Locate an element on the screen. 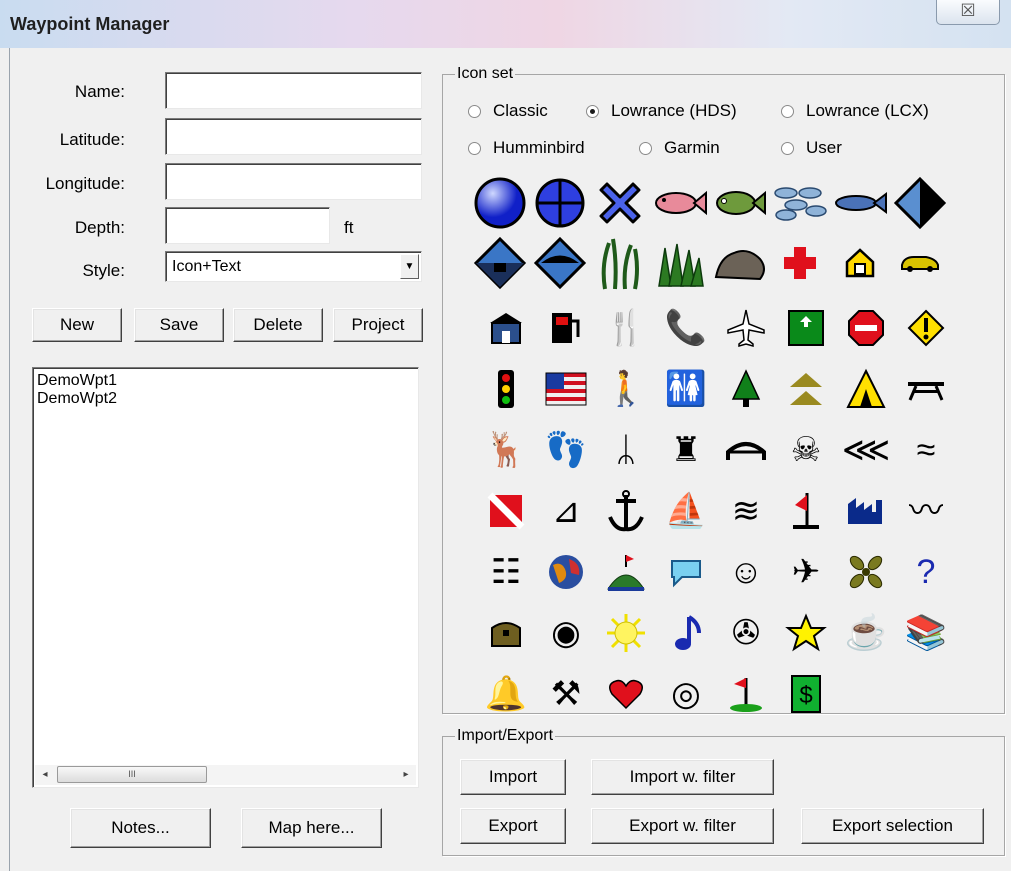 This screenshot has height=871, width=1011. question-icon: ? is located at coordinates (926, 572).